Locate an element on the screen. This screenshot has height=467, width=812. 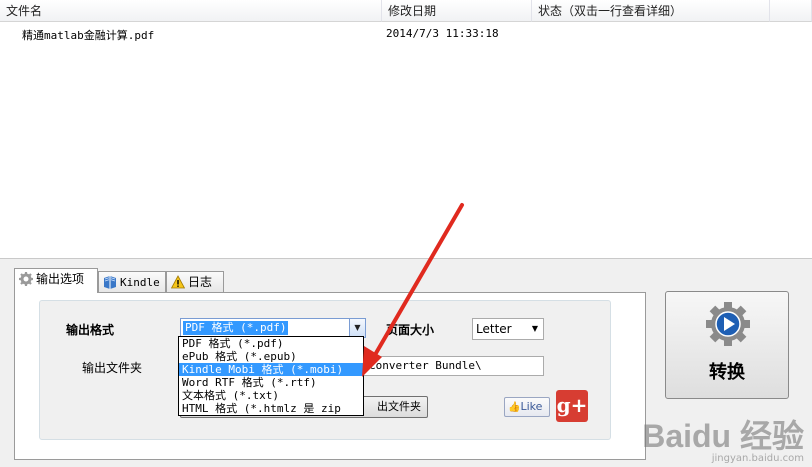
tab-output-options: 输出选项 is located at coordinates (56, 280).